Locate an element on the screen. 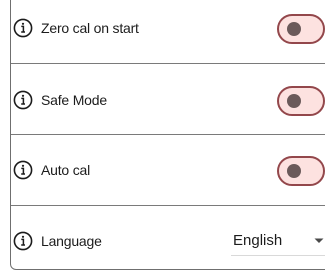 The width and height of the screenshot is (325, 275). setting-label: Auto cal is located at coordinates (65, 170).